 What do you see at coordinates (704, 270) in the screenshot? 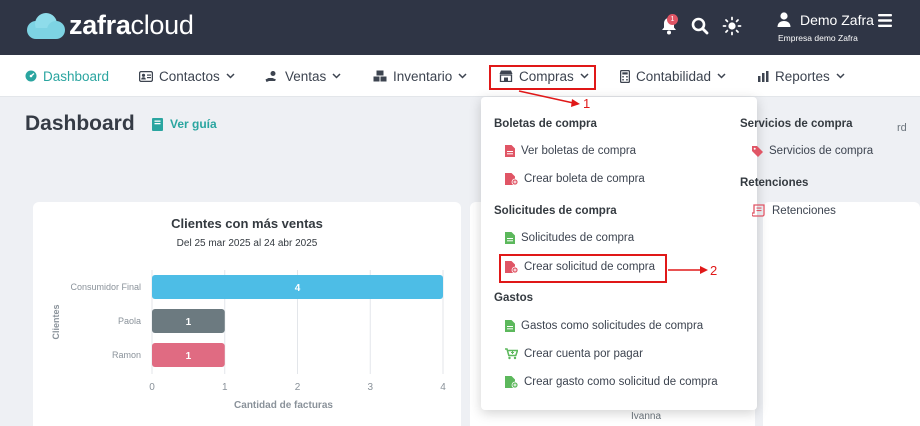
I see `arrow-2-head` at bounding box center [704, 270].